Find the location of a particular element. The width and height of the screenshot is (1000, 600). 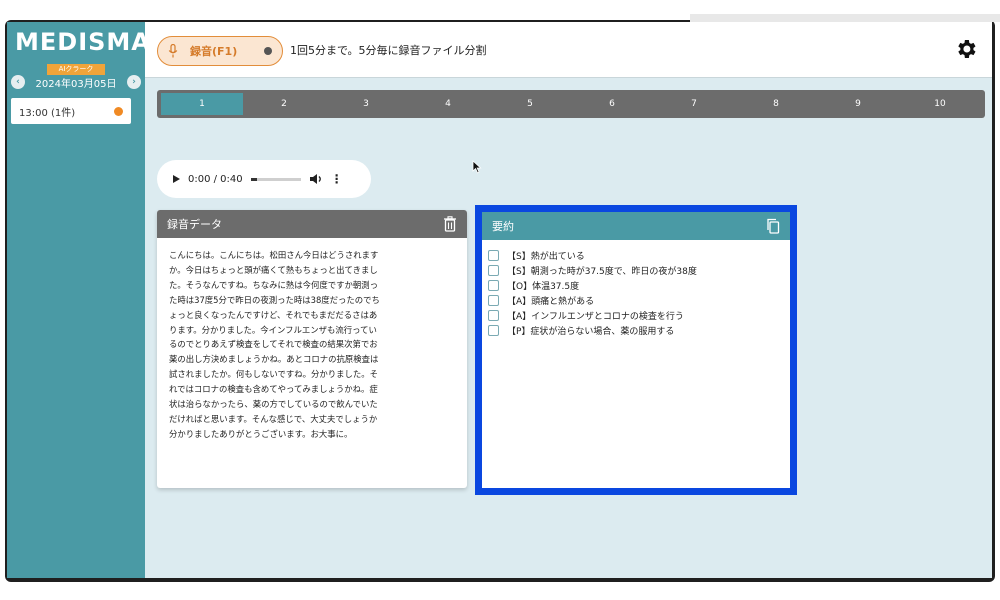

summary-item: 【A】インフルエンザとコロナの検査を行う is located at coordinates (636, 315).